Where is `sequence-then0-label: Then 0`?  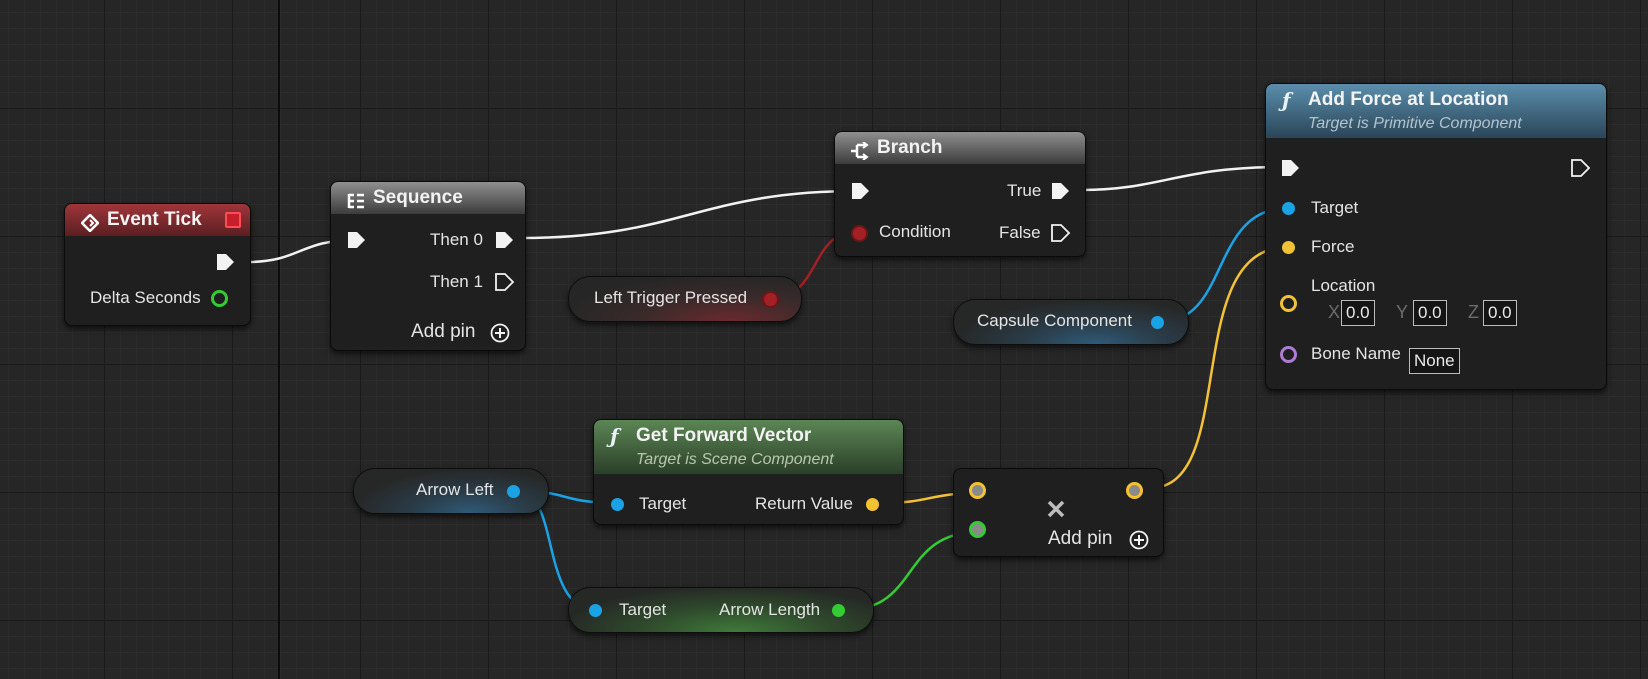
sequence-then0-label: Then 0 is located at coordinates (456, 239).